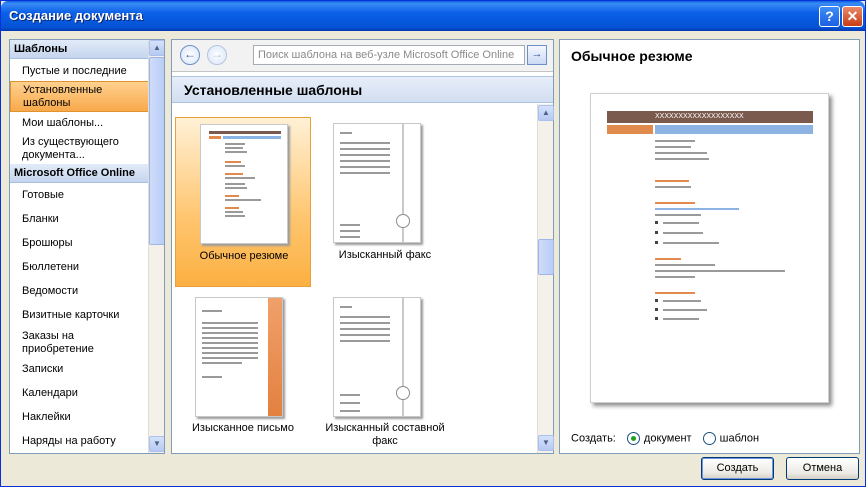 This screenshot has height=487, width=866. What do you see at coordinates (79, 393) in the screenshot?
I see `category-calendars: Календари` at bounding box center [79, 393].